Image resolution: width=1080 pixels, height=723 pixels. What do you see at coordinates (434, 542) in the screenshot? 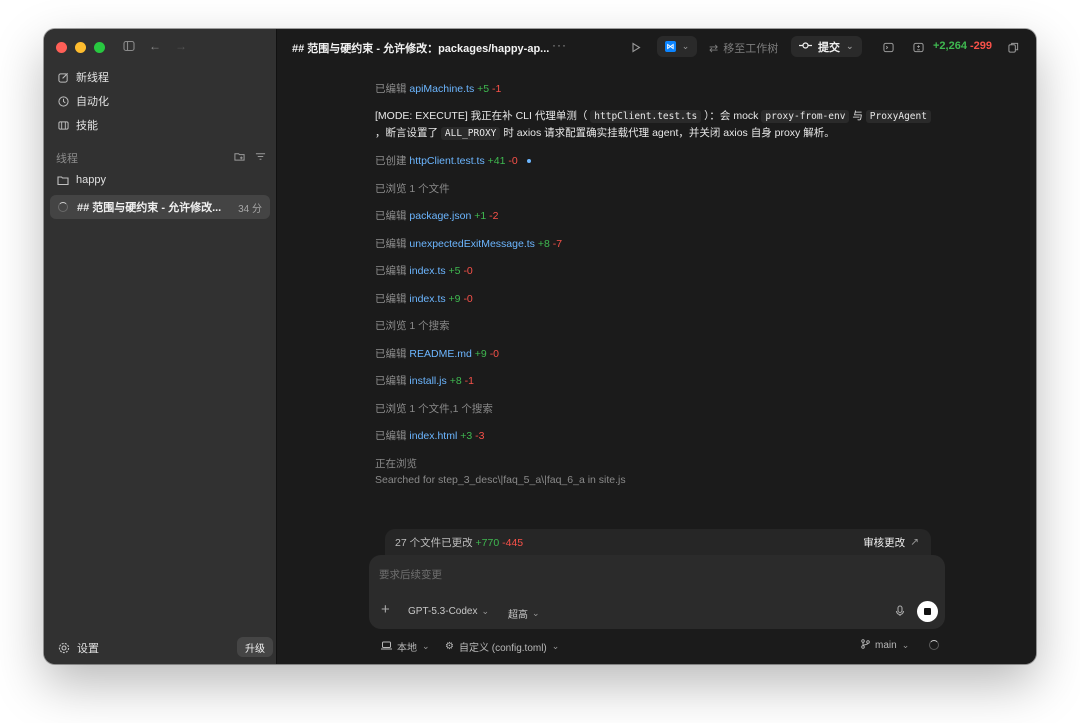
I see `changes-label: 27 个文件已更改` at bounding box center [434, 542].